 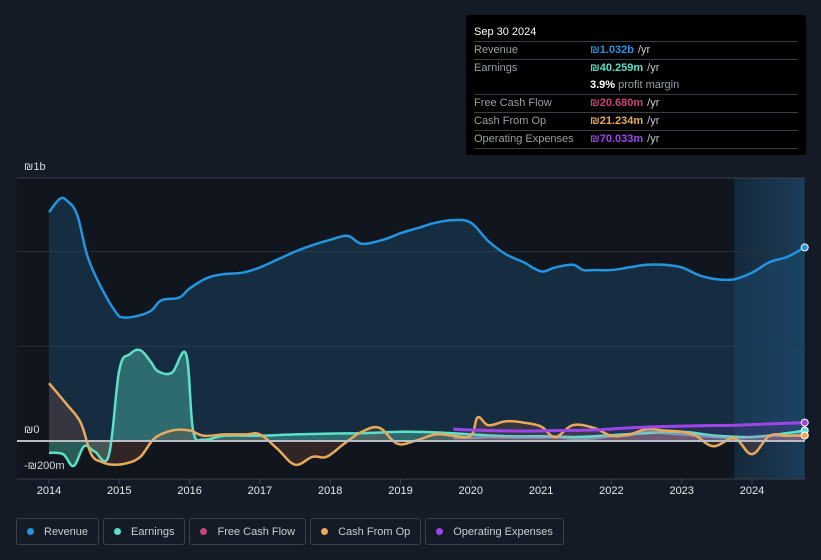 I want to click on tooltip-label: Free Cash Flow, so click(x=513, y=103).